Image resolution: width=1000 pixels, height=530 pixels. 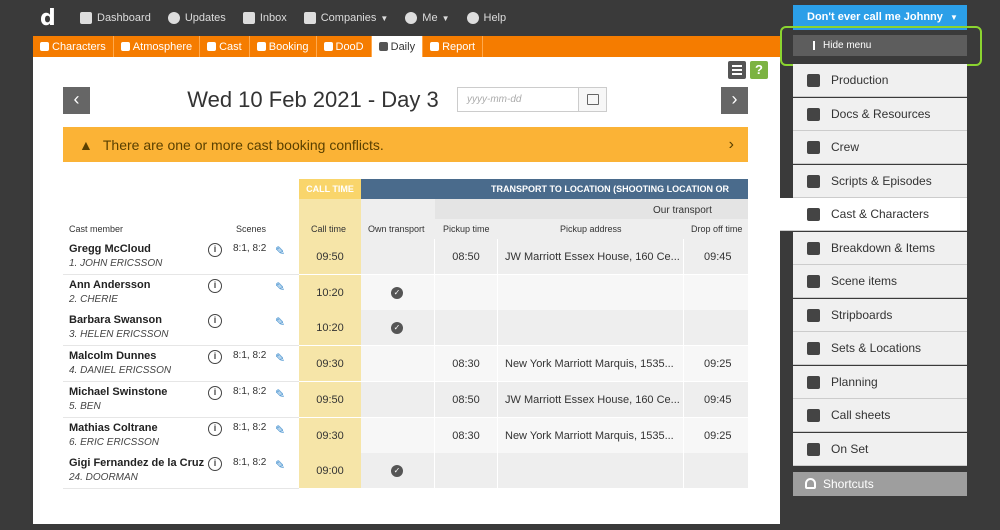 What do you see at coordinates (181, 320) in the screenshot?
I see `cast-name: Barbara Swanson` at bounding box center [181, 320].